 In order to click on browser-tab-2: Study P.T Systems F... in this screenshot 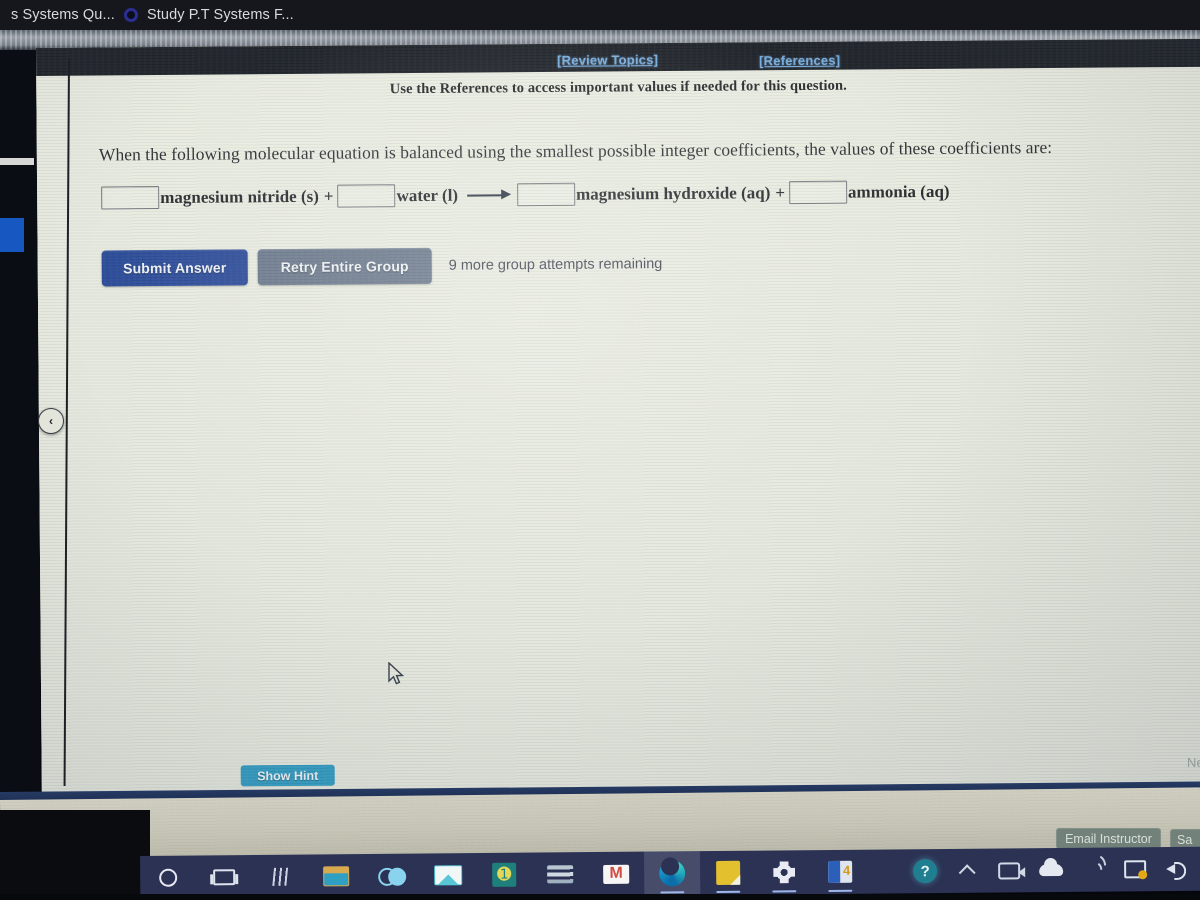, I will do `click(209, 15)`.